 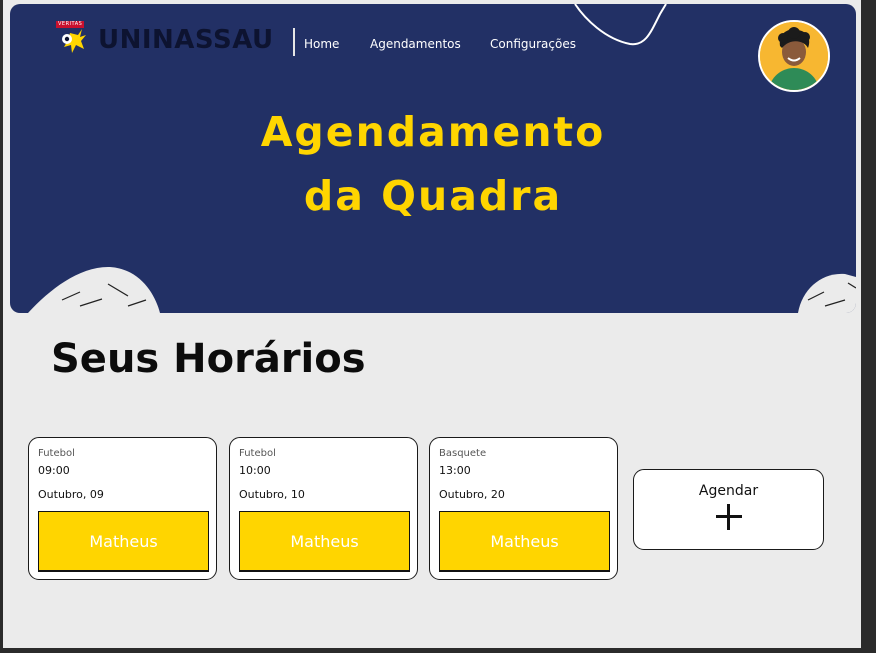 I want to click on brand-name: UNINASSAU, so click(x=186, y=40).